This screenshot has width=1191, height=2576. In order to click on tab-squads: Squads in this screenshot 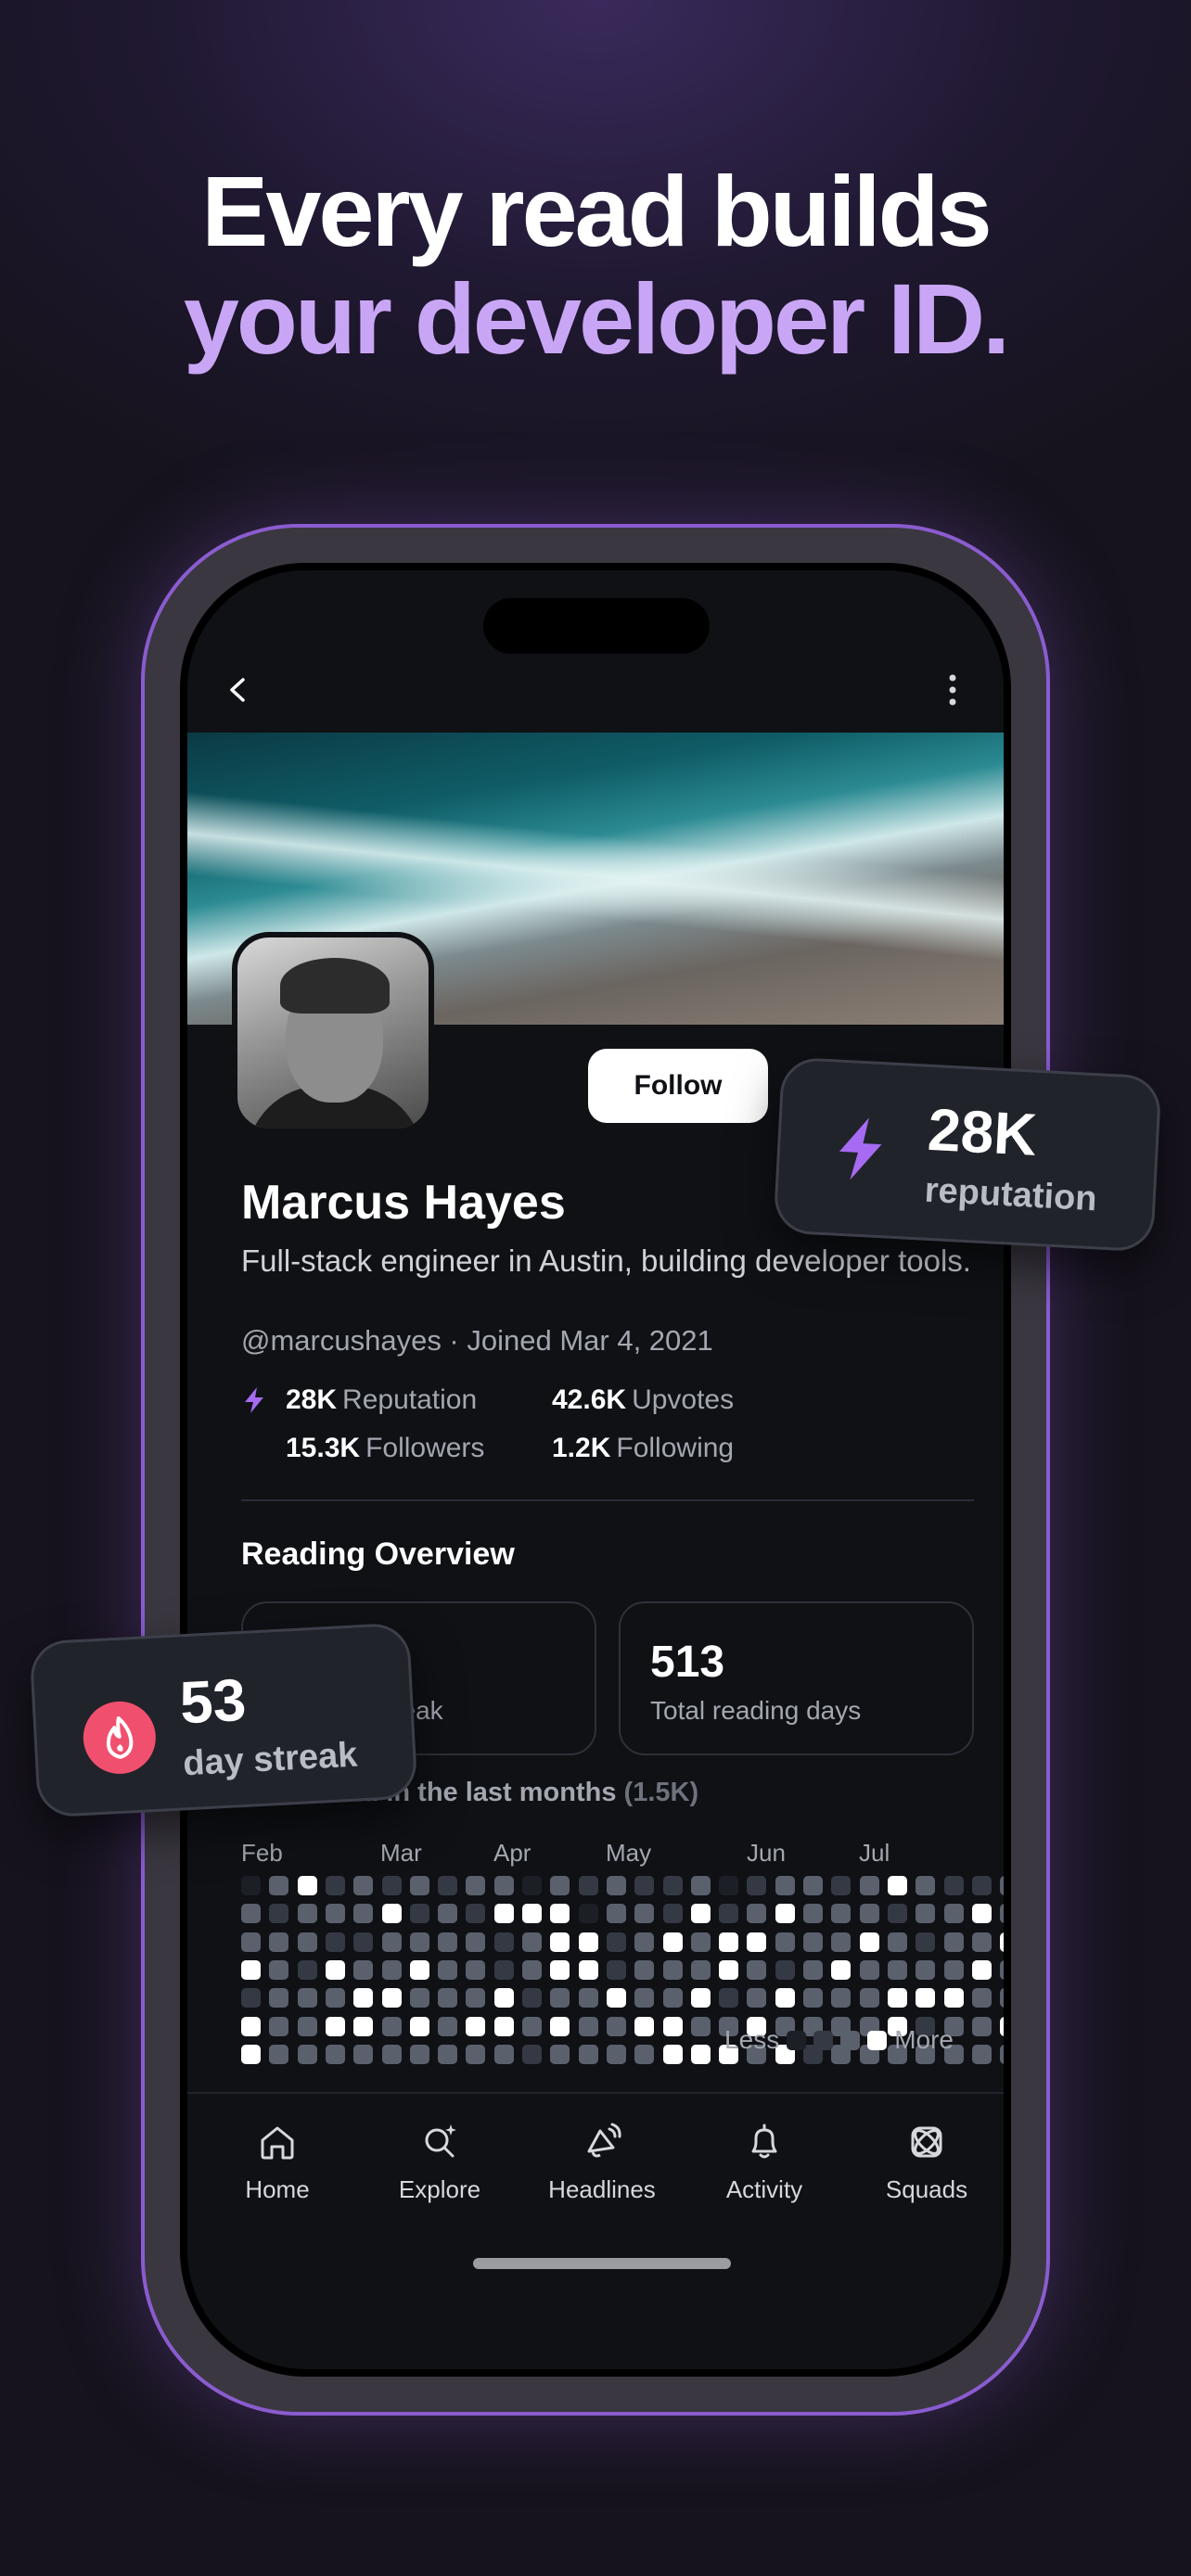, I will do `click(926, 2162)`.